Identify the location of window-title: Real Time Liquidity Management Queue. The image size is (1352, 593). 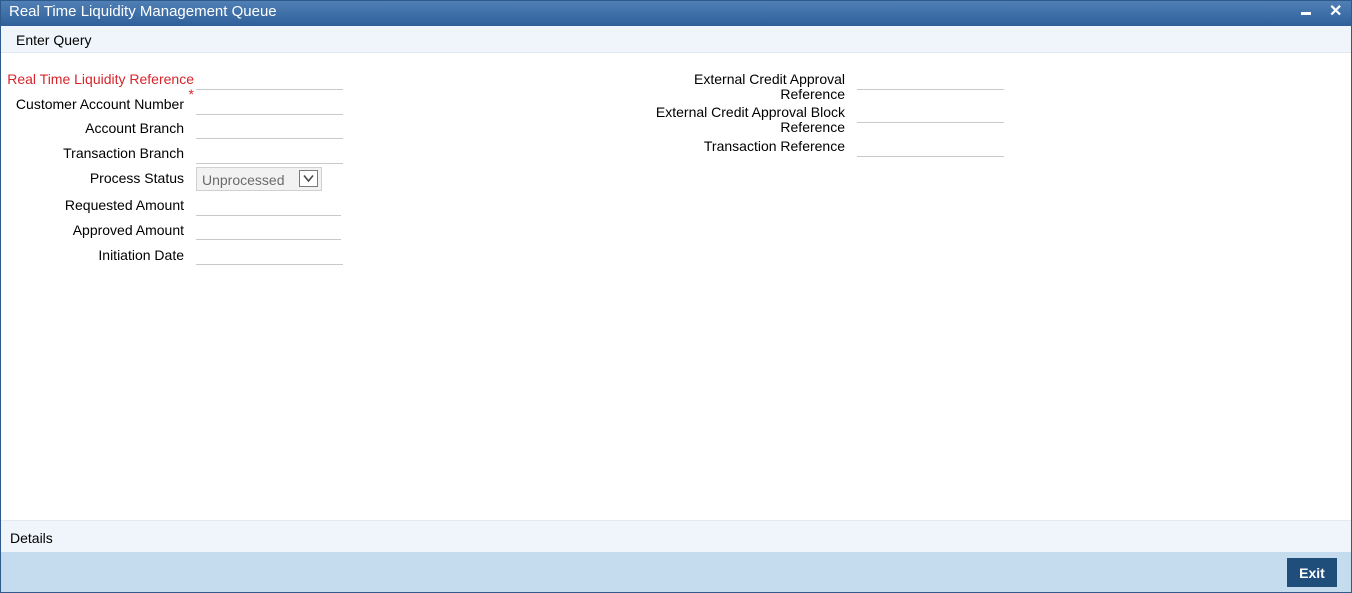
(143, 11).